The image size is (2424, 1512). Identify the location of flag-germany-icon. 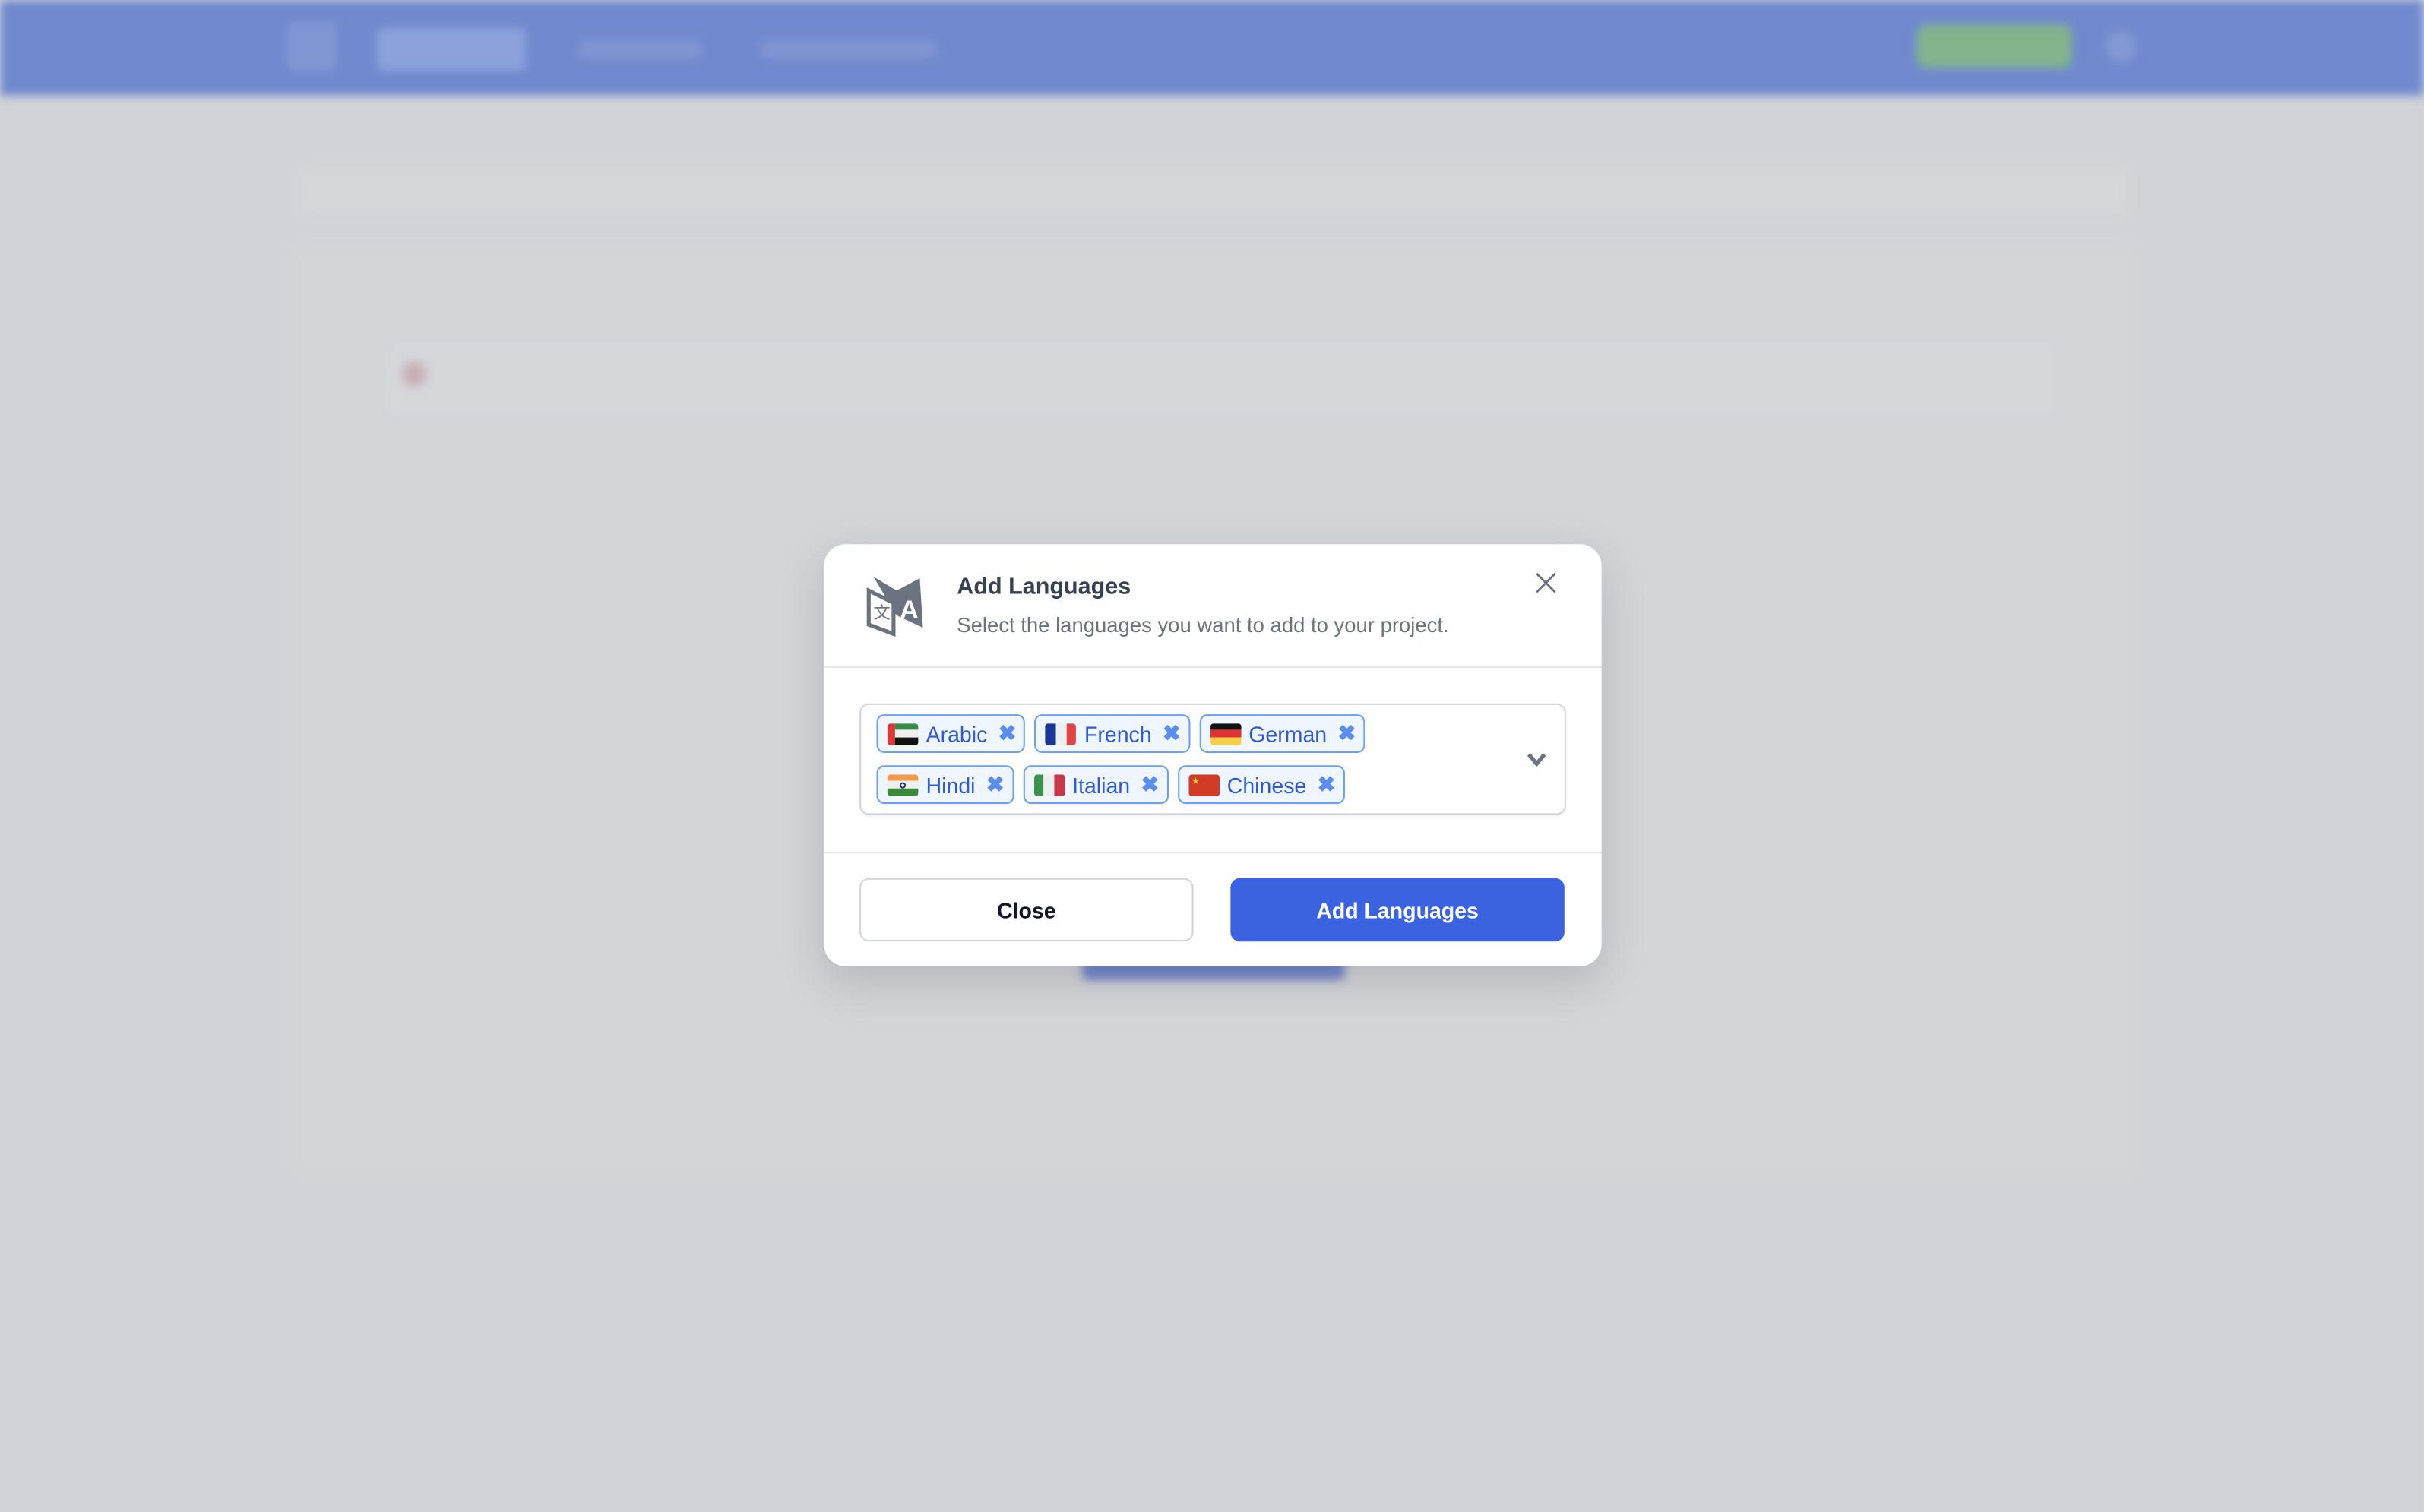
(1226, 734).